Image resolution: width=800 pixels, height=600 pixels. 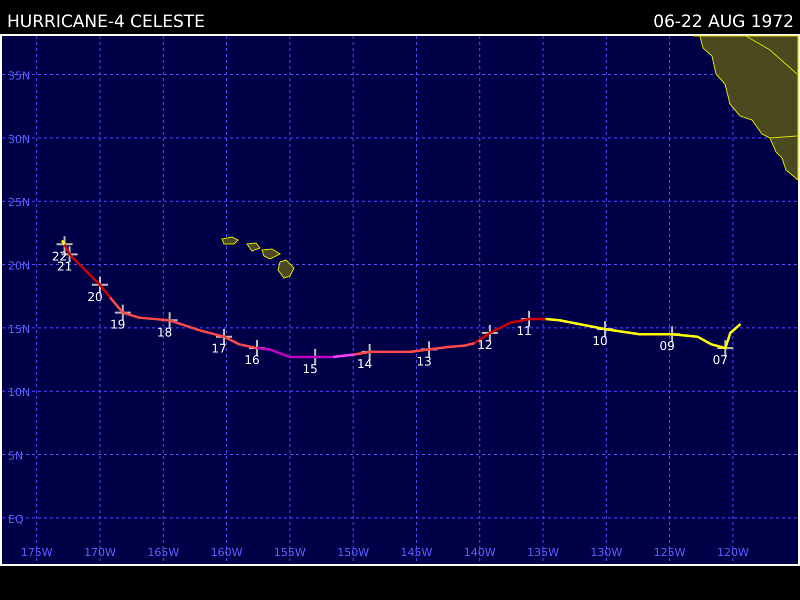 I want to click on latitude-label: EQ, so click(x=16, y=519).